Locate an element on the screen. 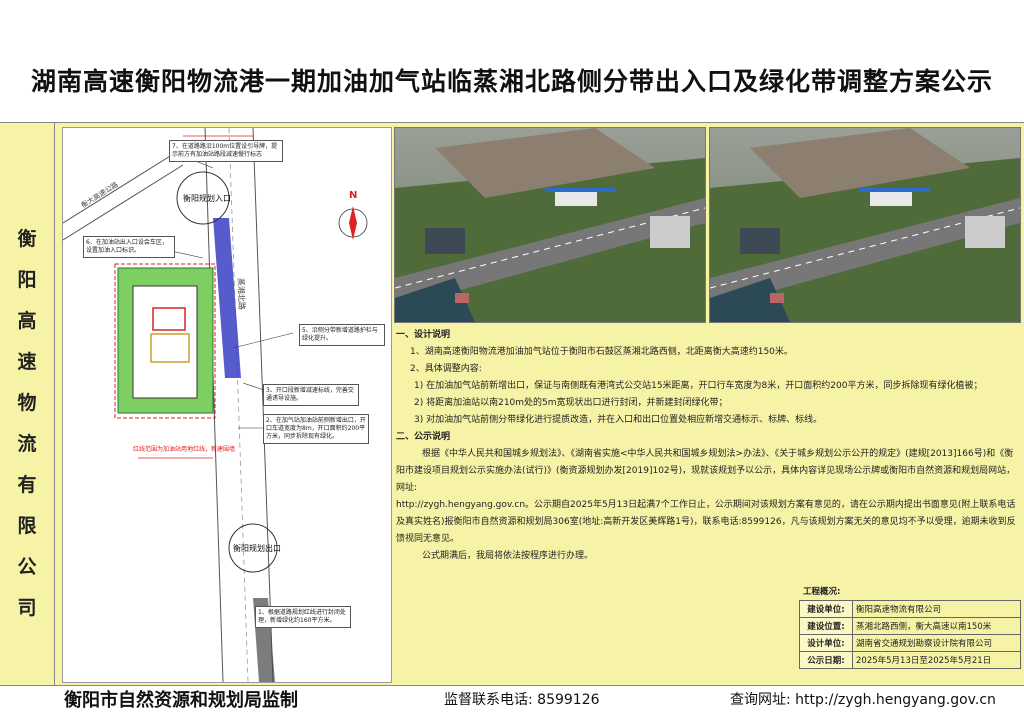 The height and width of the screenshot is (724, 1024). info-value: 2025年5月13日至2025年5月21日 is located at coordinates (936, 660).